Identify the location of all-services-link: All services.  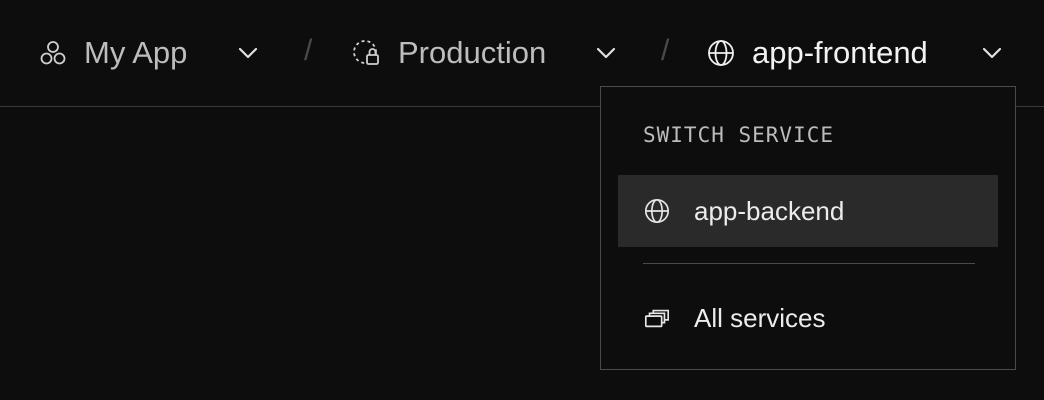
(808, 318).